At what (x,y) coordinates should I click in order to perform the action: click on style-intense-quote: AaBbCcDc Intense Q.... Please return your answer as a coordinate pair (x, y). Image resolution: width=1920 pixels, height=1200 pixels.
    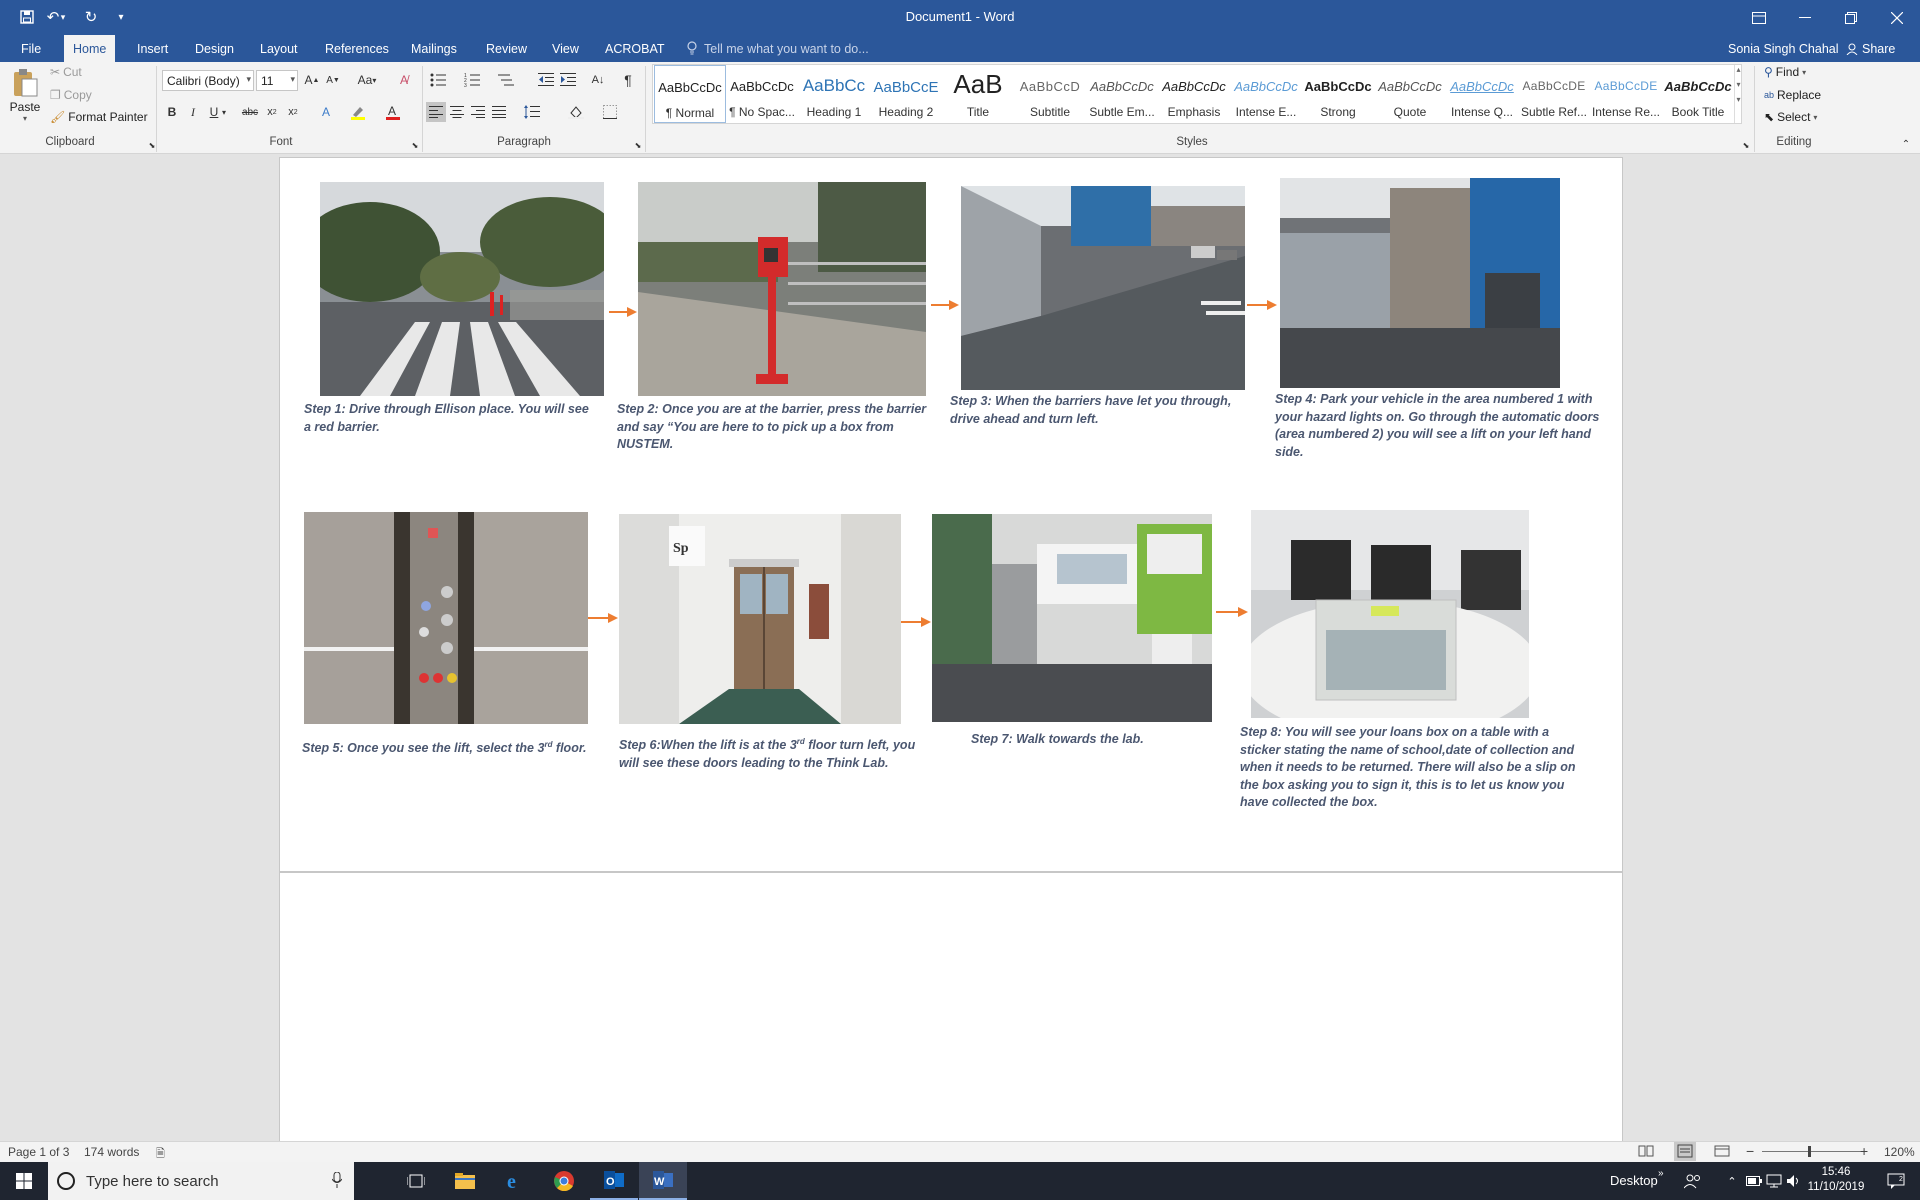
    Looking at the image, I should click on (1482, 94).